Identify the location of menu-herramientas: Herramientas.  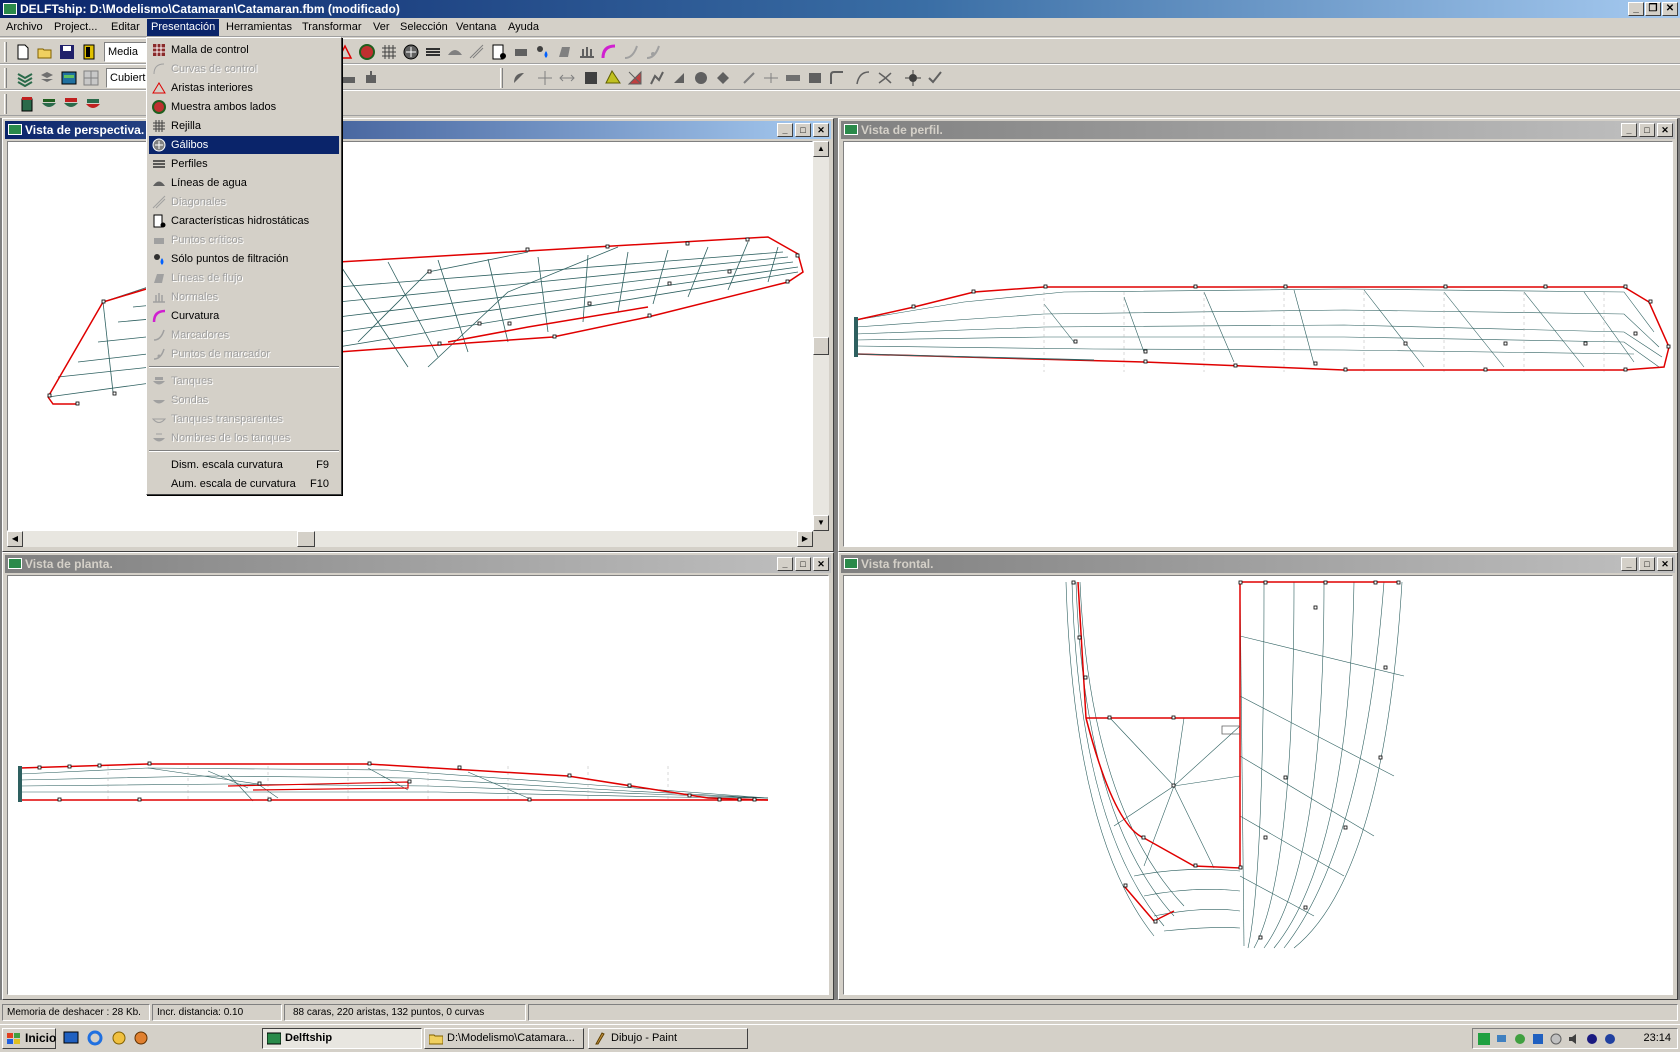
(259, 27).